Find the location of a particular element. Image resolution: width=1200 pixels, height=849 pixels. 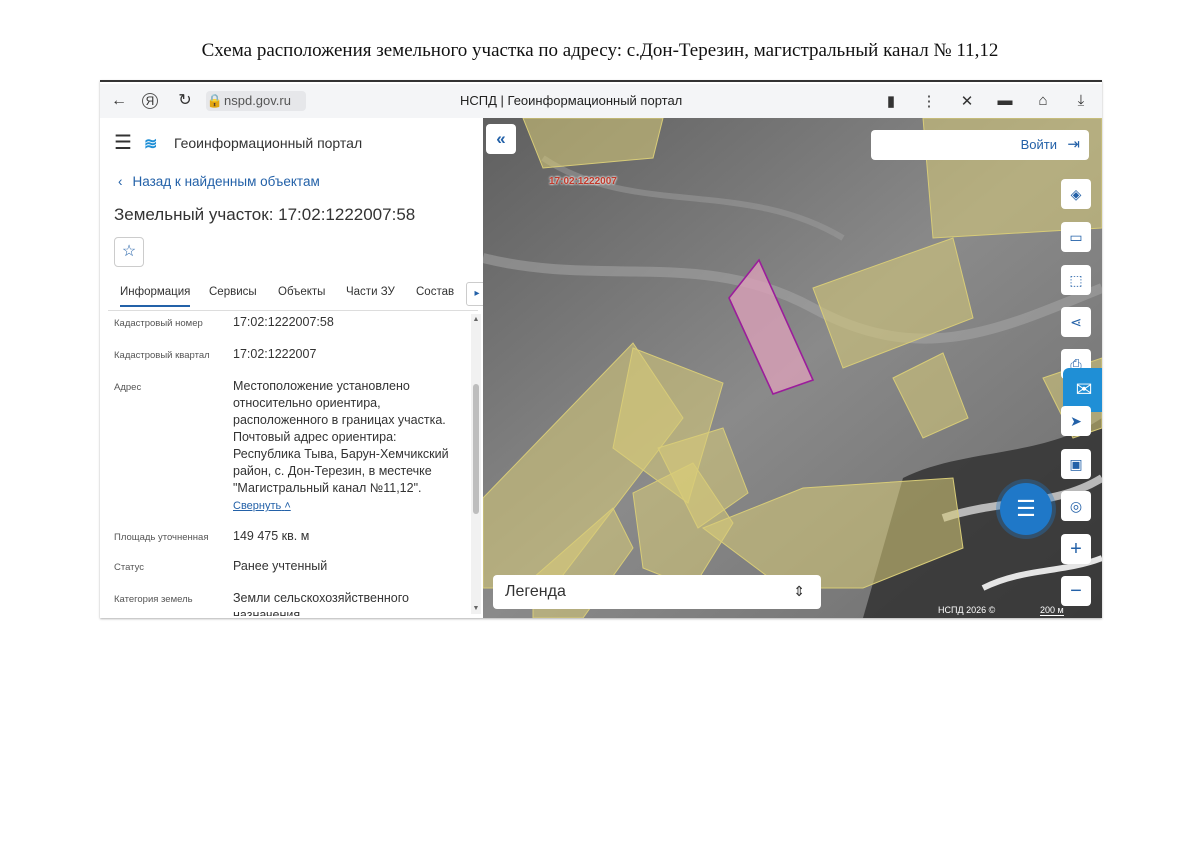

extension-icon: ✕ is located at coordinates (967, 101).